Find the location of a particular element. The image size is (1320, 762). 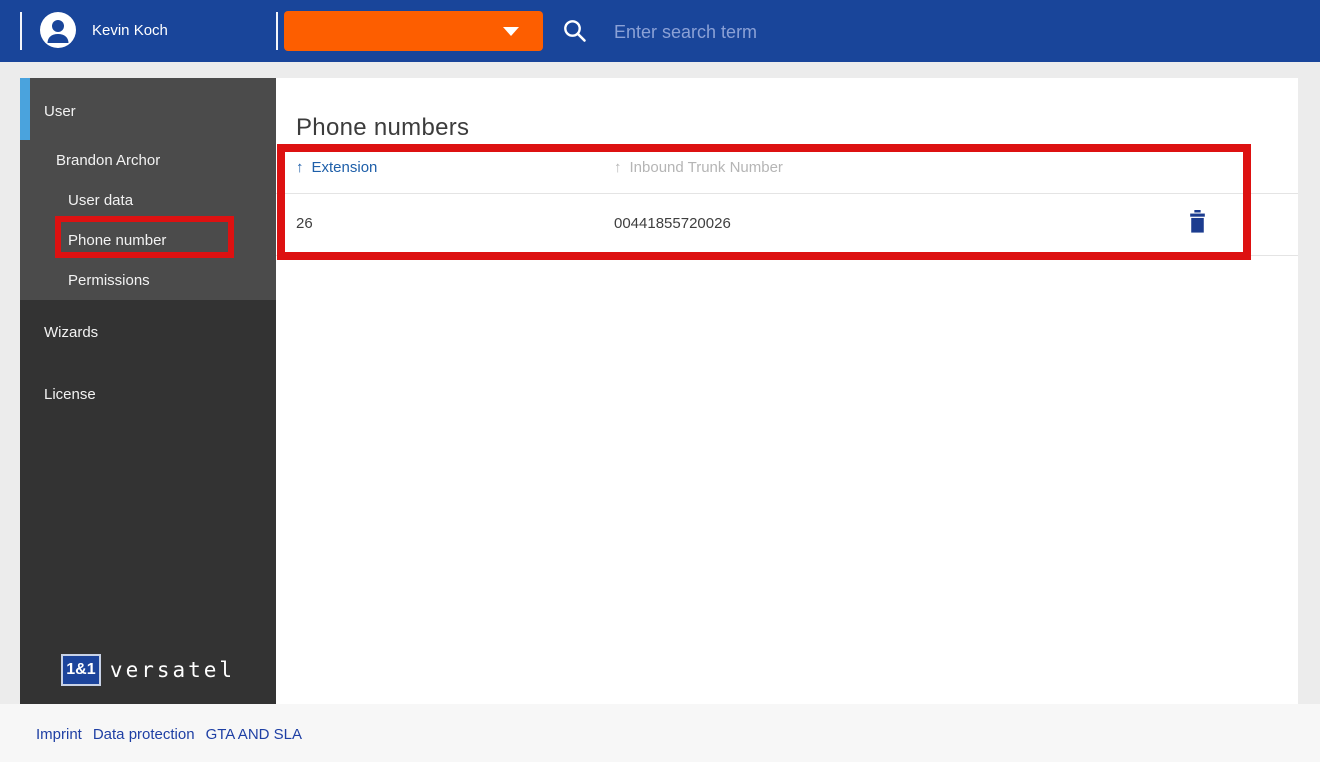

user-name: Kevin Koch is located at coordinates (130, 30).